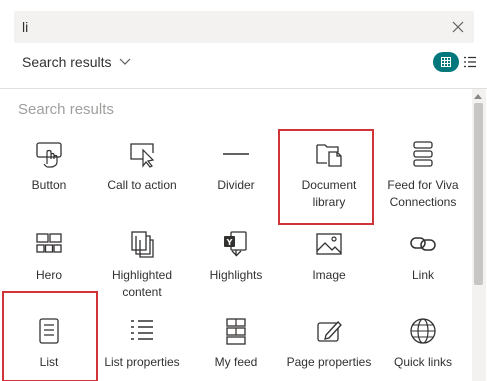 This screenshot has width=487, height=381. What do you see at coordinates (470, 62) in the screenshot?
I see `list-view-icon` at bounding box center [470, 62].